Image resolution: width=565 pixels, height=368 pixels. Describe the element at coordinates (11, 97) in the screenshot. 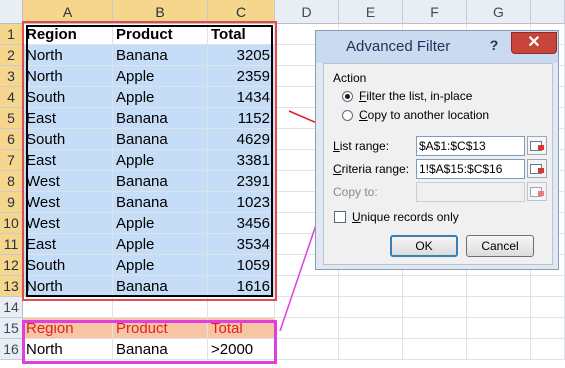

I see `row-header: 4` at that location.